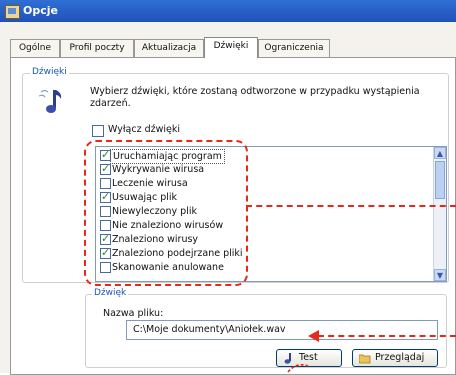  Describe the element at coordinates (169, 48) in the screenshot. I see `tab-update: Aktualizacja` at that location.